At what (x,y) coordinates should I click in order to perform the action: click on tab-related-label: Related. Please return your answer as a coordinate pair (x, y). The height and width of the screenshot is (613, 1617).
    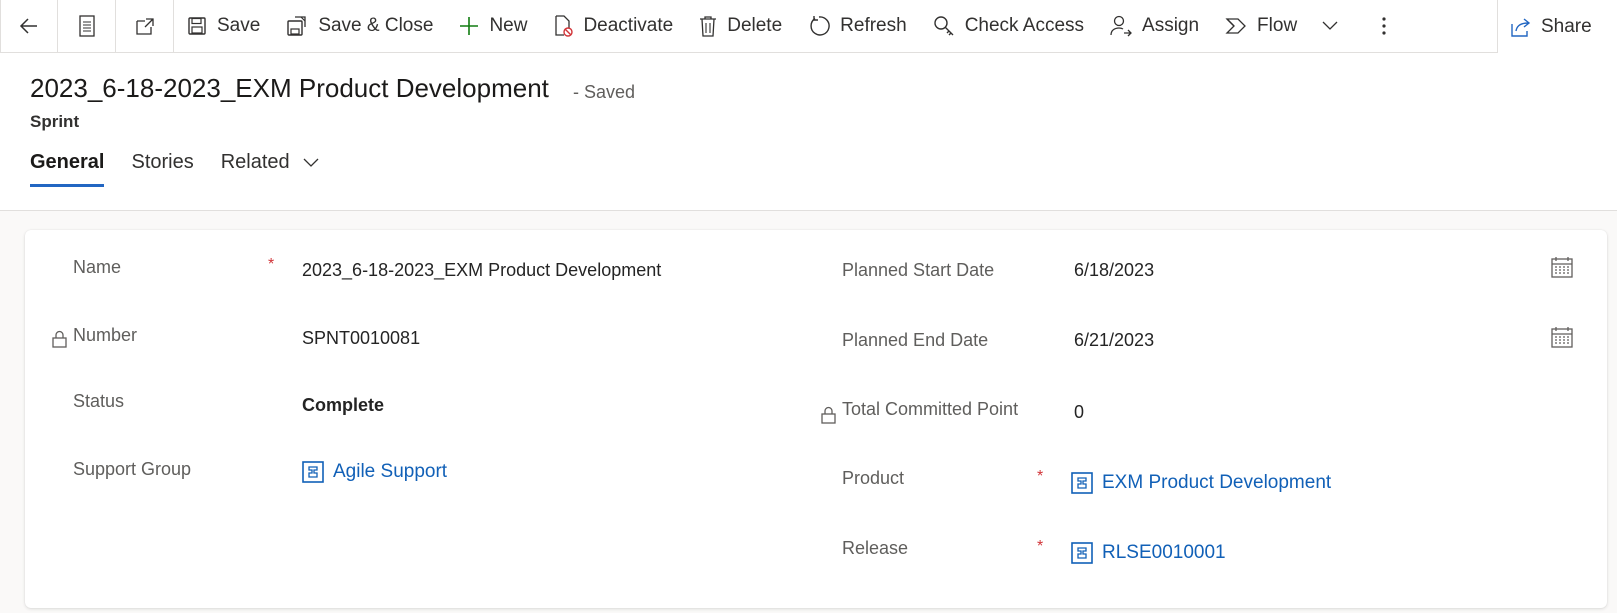
    Looking at the image, I should click on (255, 162).